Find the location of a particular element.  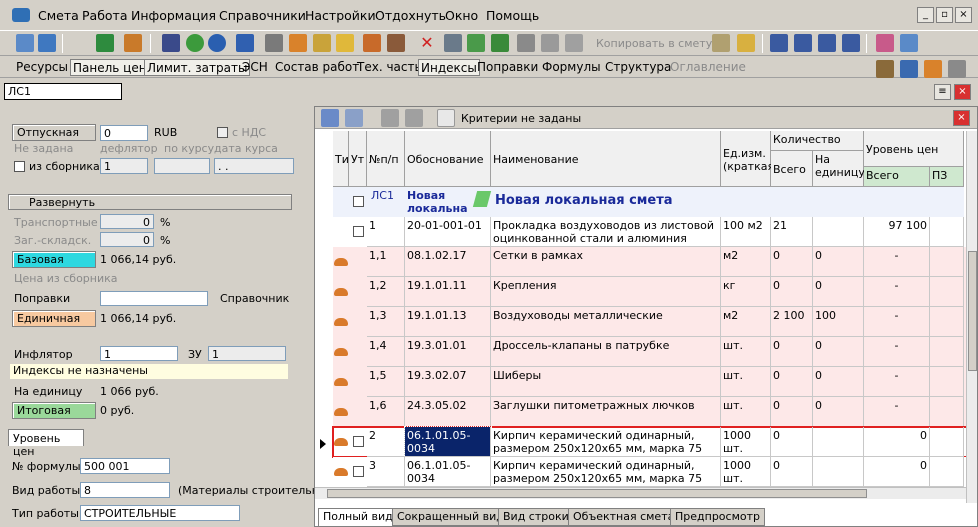

inflator-input: 1 is located at coordinates (139, 353).